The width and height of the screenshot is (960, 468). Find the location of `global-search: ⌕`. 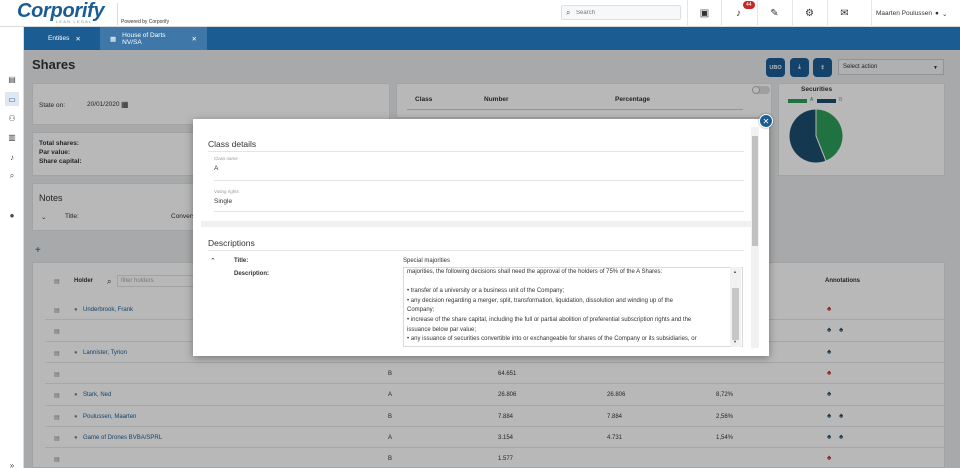

global-search: ⌕ is located at coordinates (621, 12).